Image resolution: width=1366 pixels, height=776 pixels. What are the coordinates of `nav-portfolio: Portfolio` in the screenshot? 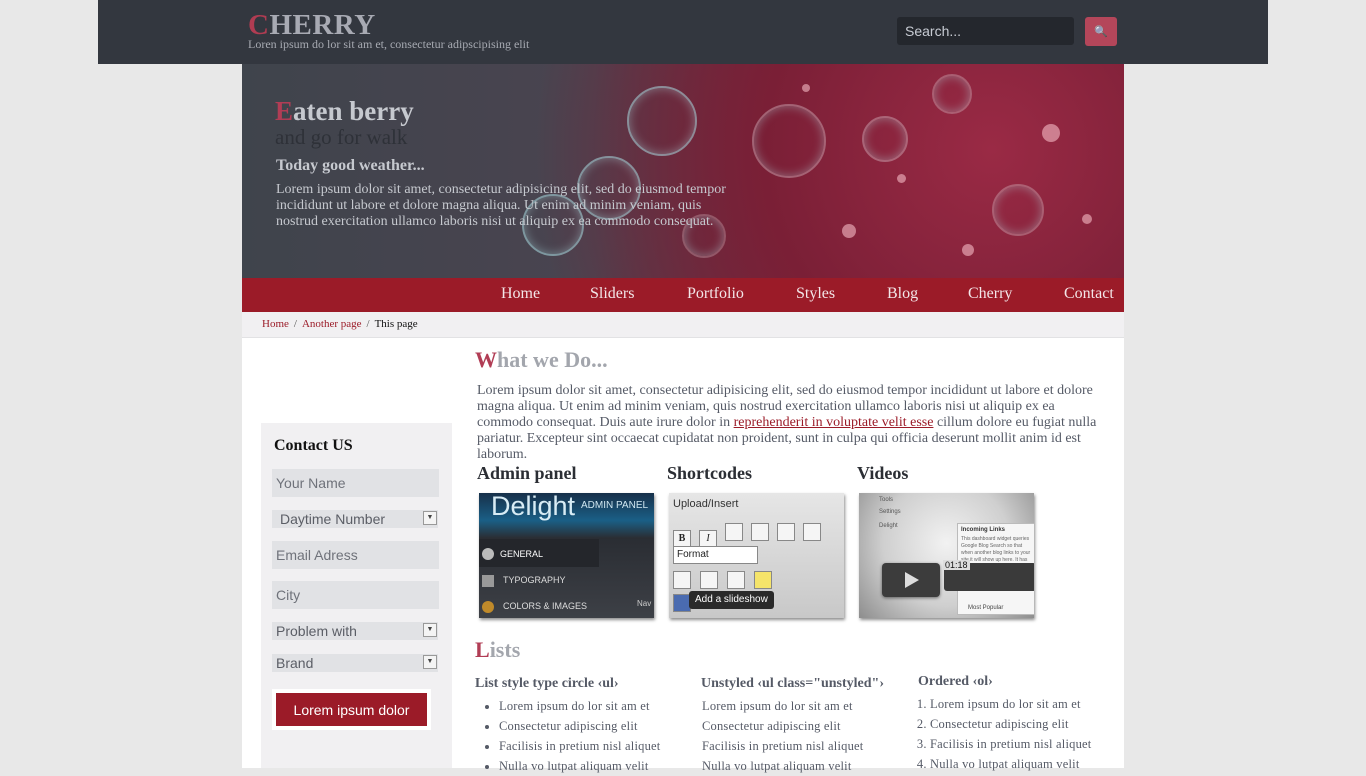 It's located at (715, 295).